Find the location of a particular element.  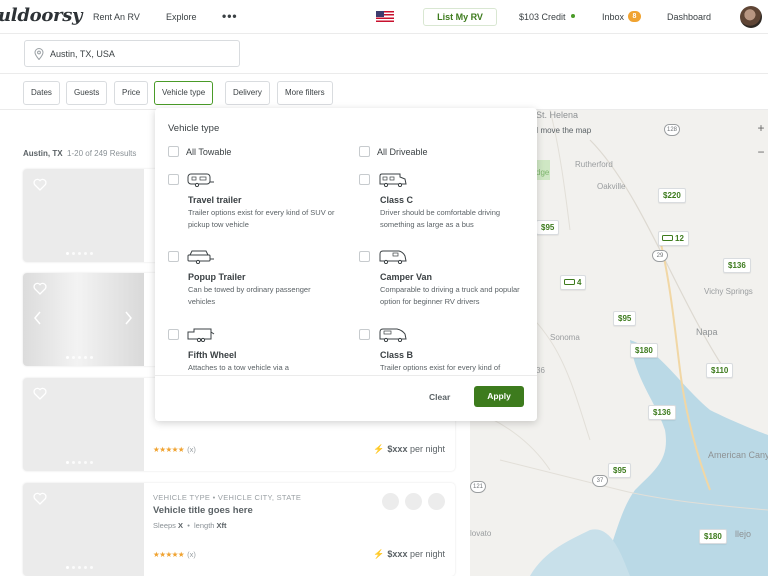

popup-trailer-icon is located at coordinates (200, 257).